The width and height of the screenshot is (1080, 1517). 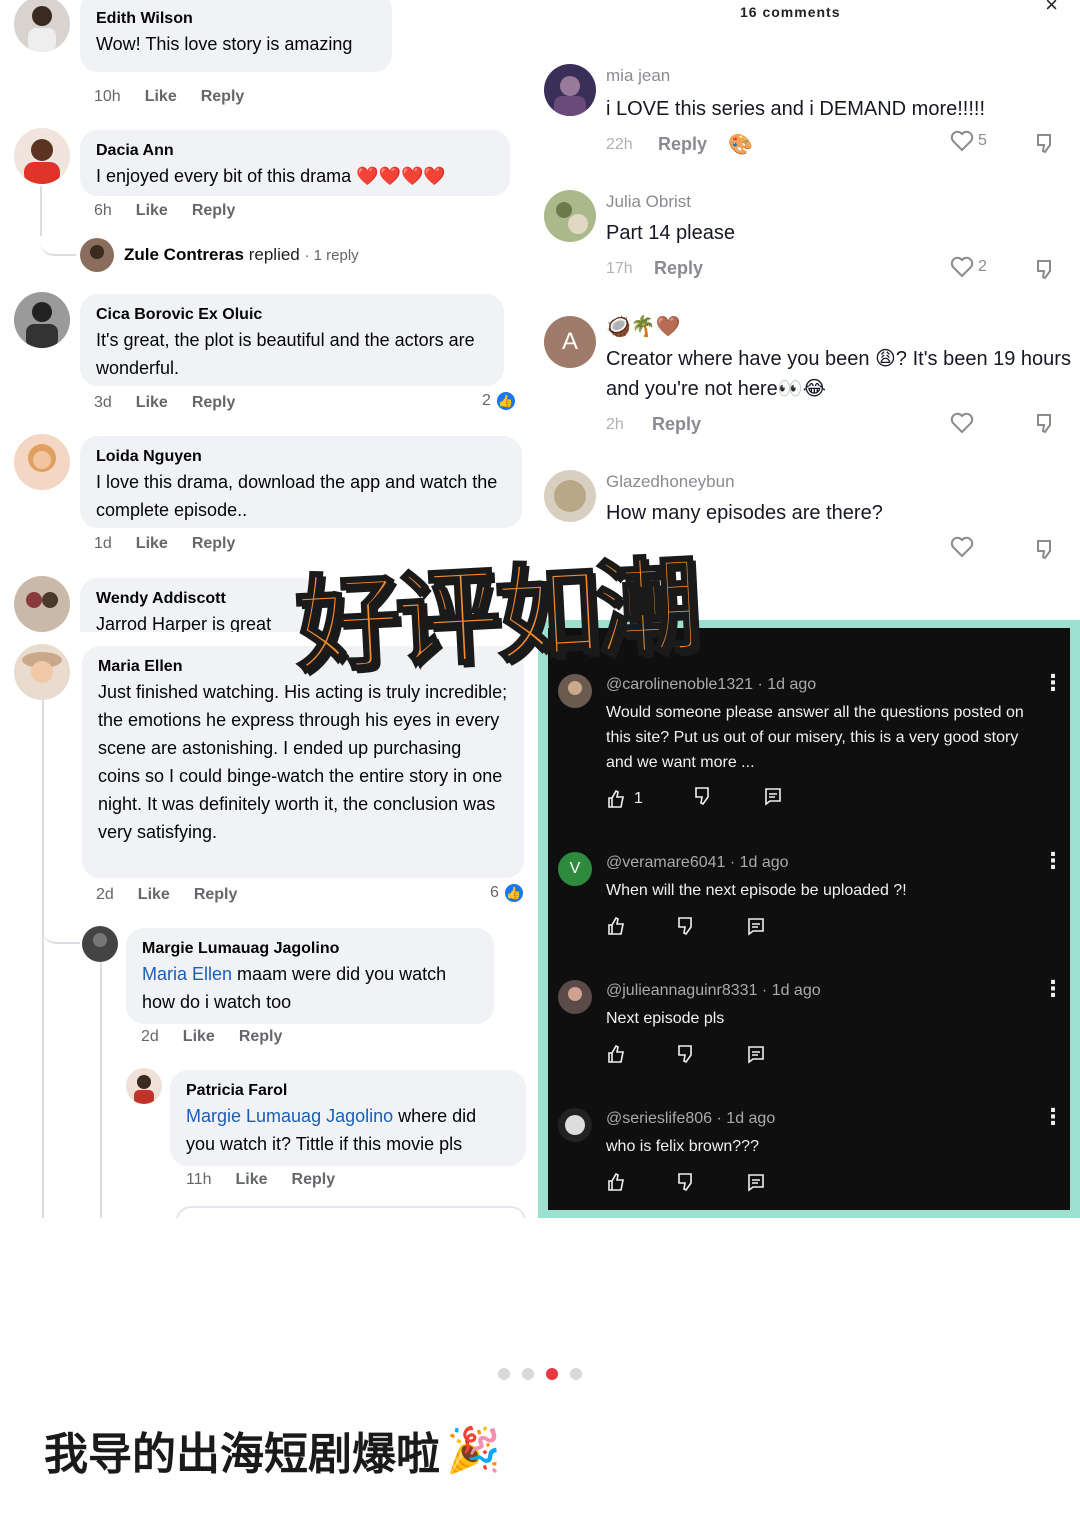 I want to click on comment-handle: @carolinenoble1321 · 1d ago, so click(x=711, y=685).